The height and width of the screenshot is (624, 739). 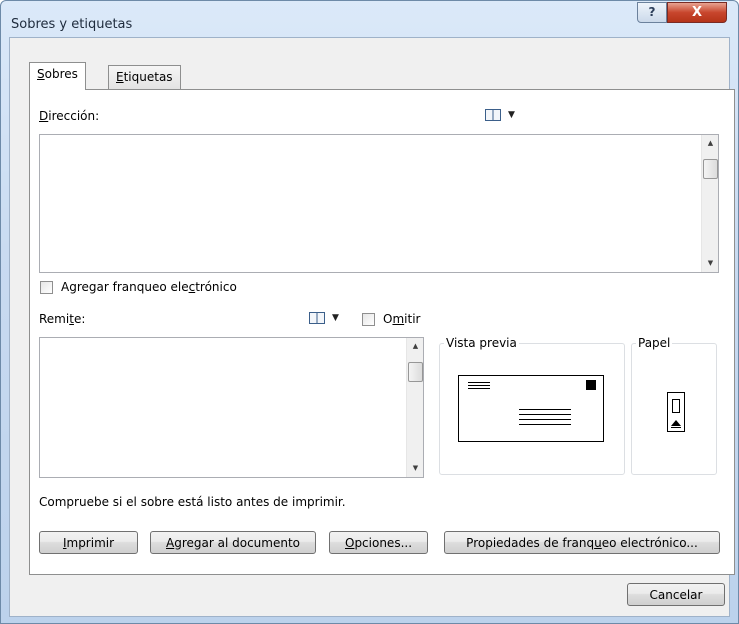 What do you see at coordinates (654, 343) in the screenshot?
I see `paper-legend: Papel` at bounding box center [654, 343].